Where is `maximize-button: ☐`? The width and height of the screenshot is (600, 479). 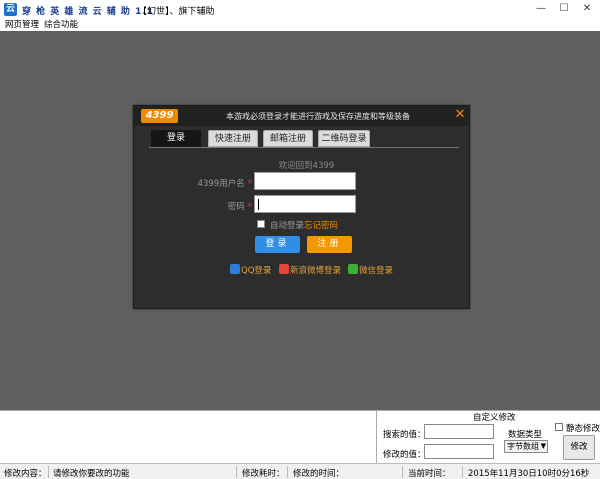 maximize-button: ☐ is located at coordinates (564, 9).